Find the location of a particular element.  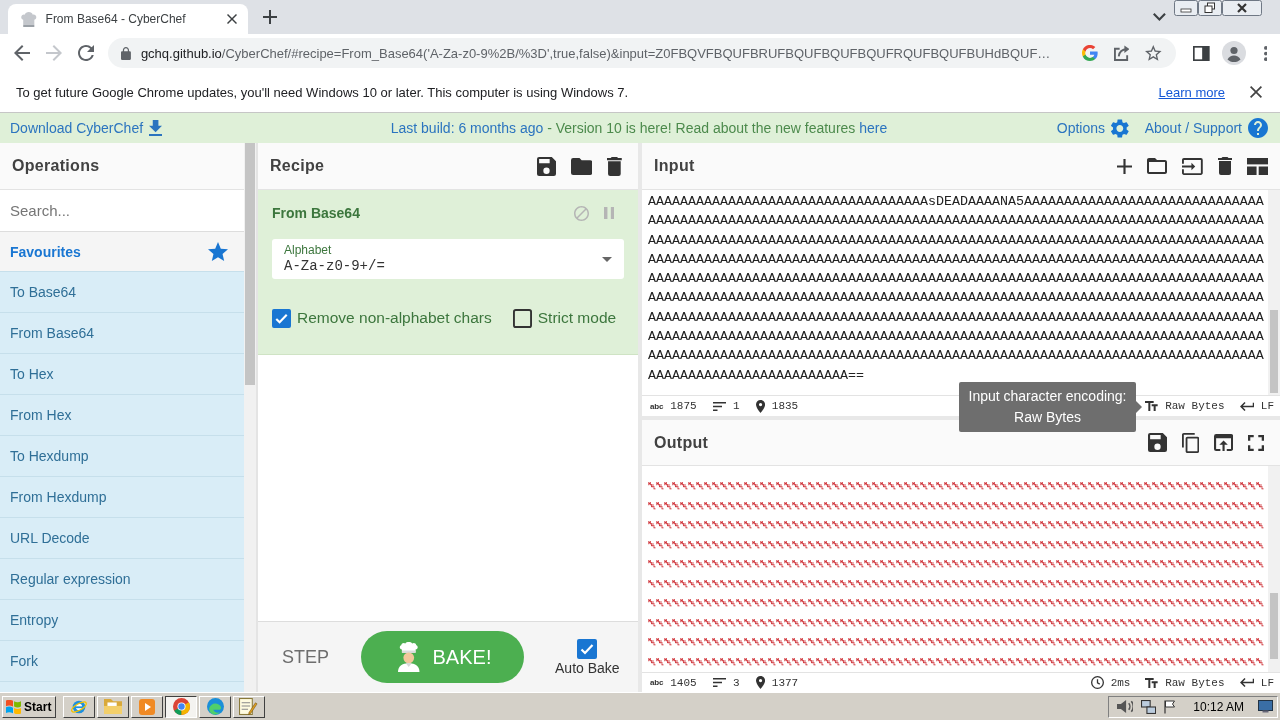

input-text-area: AAAAAAAAAAAAAAAAAAAAAAAAAAAAAAAAAAAsDEADAAAANA5AAAAAAAAAAAAAAAAAAAAAAAAAAAAAA AAAAAAAAAAAAAAAAAAAAAAAAAAAAAAAAAAAAAAAAAAAAAAAAAAAAAAAAAAAAAAAAAAAAAAAAAAAAA AAAAAAAAAAAAAAAAAAAAAAAAAAAAAAAAAAAAAAAAAAAAAAAAAAAAAAAAAAAAAAAAAAAAAAAAAAAAA AAAAAAAAAAAAAAAAAAAAAAAAAAAAAAAAAAAAAAAAAAAAAAAAAAAAAAAAAAAAAAAAAAAAAAAAAAAAA AAAAAAAAAAAAAAAAAAAAAAAAAAAAAAAAAAAAAAAAAAAAAAAAAAAAAAAAAAAAAAAAAAAAAAAAAAAAA AAAAAAAAAAAAAAAAAAAAAAAAAAAAAAAAAAAAAAAAAAAAAAAAAAAAAAAAAAAAAAAAAAAAAAAAAAAAA AAAAAAAAAAAAAAAAAAAAAAAAAAAAAAAAAAAAAAAAAAAAAAAAAAAAAAAAAAAAAAAAAAAAAAAAAAAAA AAAAAAAAAAAAAAAAAAAAAAAAAAAAAAAAAAAAAAAAAAAAAAAAAAAAAAAAAAAAAAAAAAAAAAAAAAAAA AAAAAAAAAAAAAAAAAAAAAAAAAAAAAAAAAAAAAAAAAAAAAAAAAAAAAAAAAAAAAAAAAAAAAAAAAAAAA AAAAAAAAAAAAAAAAAAAAAAAAA== is located at coordinates (955, 287).